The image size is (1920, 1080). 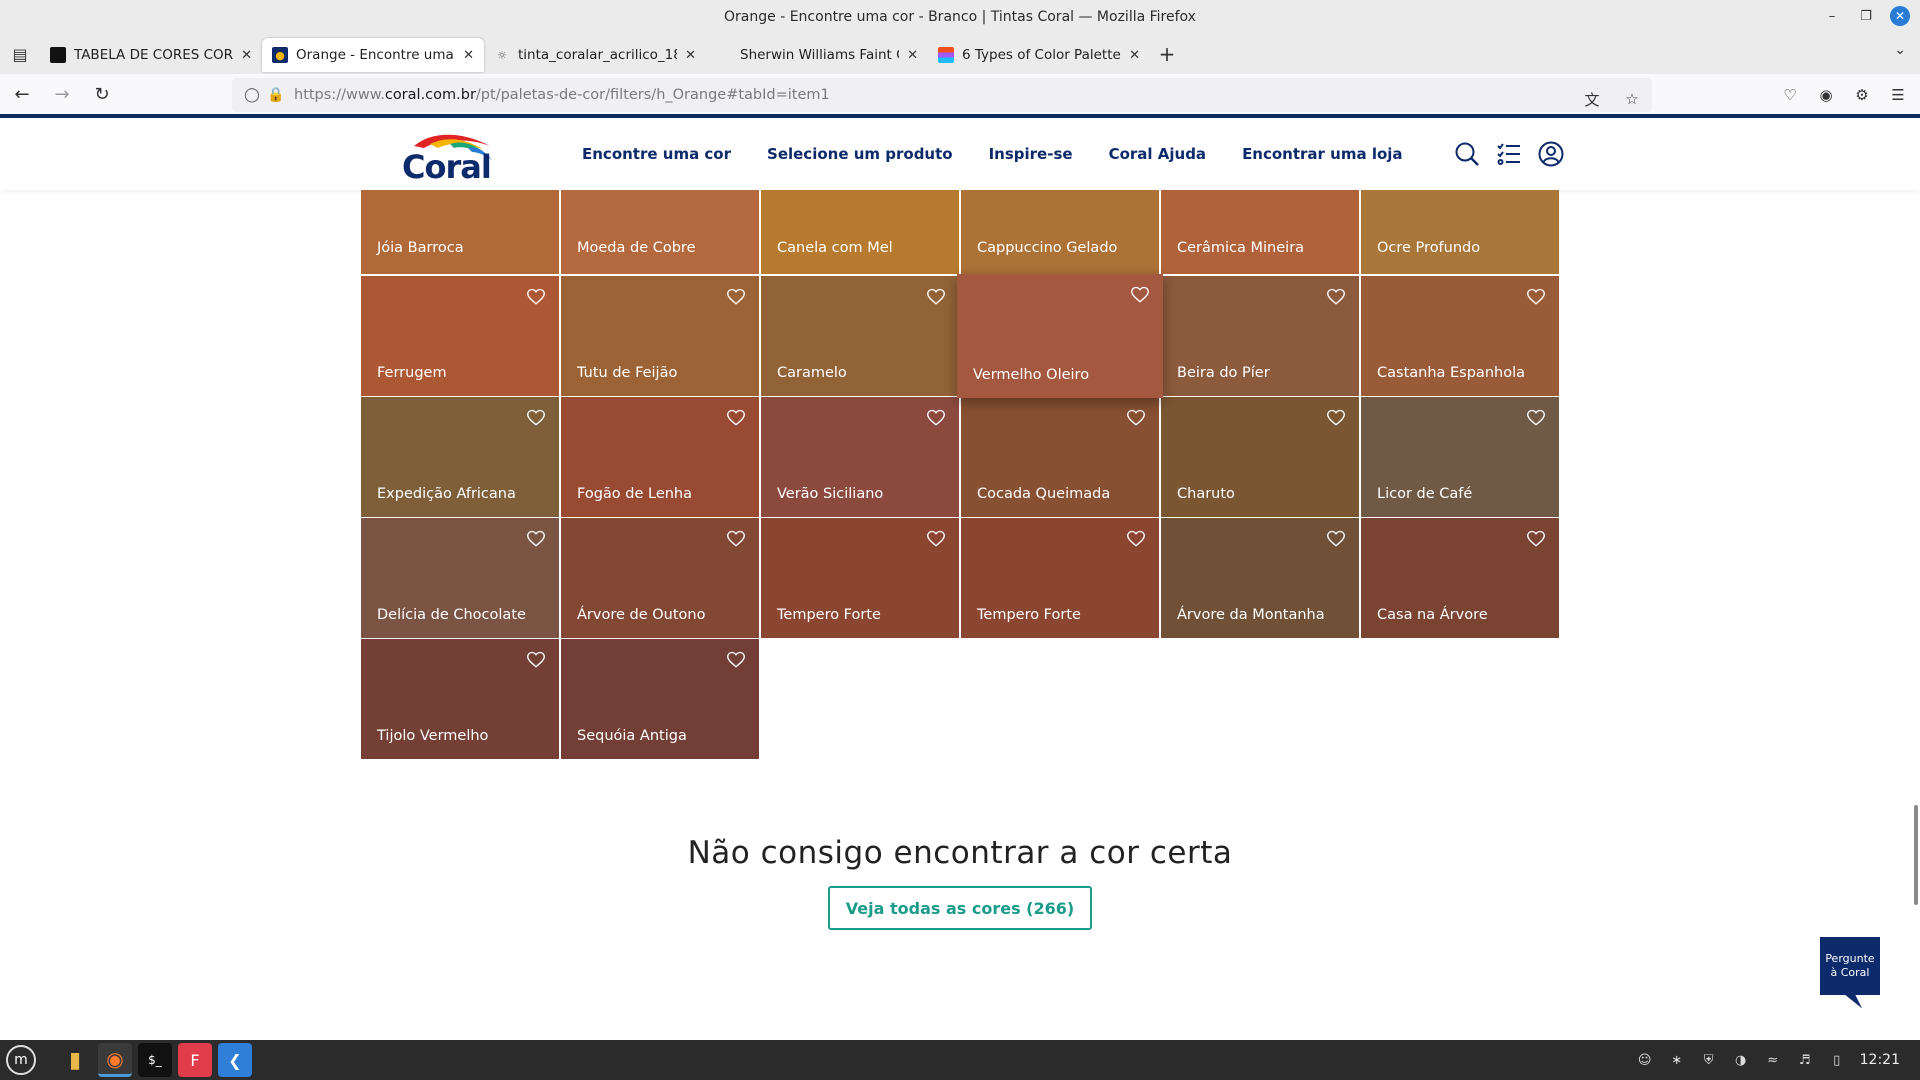 I want to click on checklist-icon, so click(x=1509, y=154).